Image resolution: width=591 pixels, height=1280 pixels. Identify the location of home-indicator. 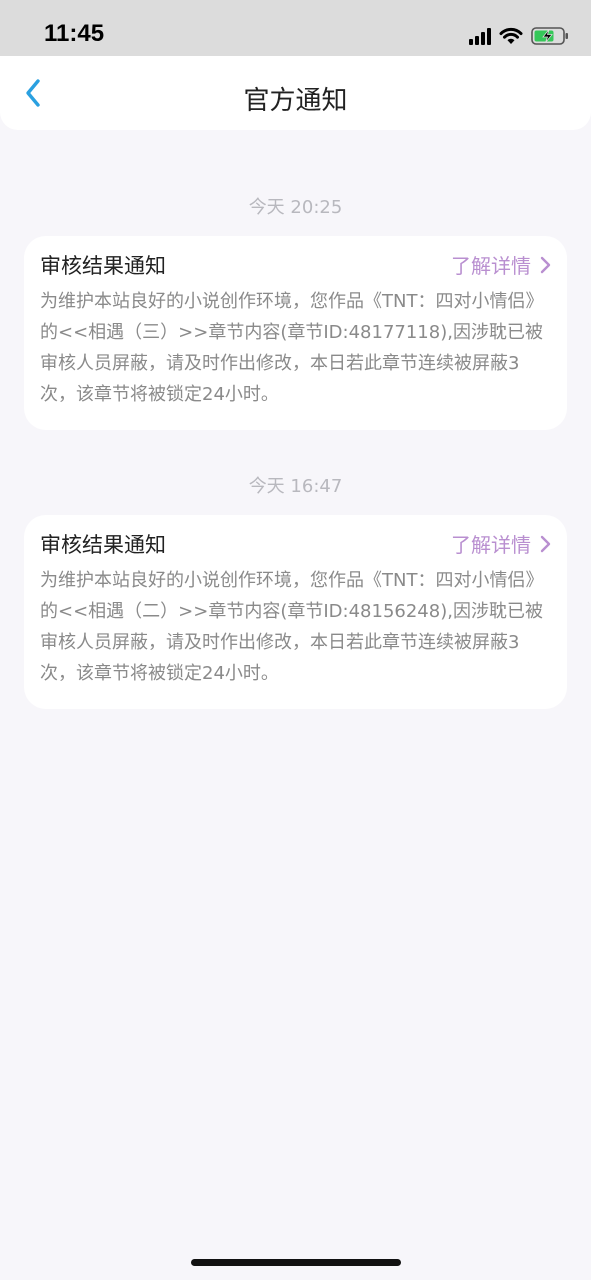
(296, 1262).